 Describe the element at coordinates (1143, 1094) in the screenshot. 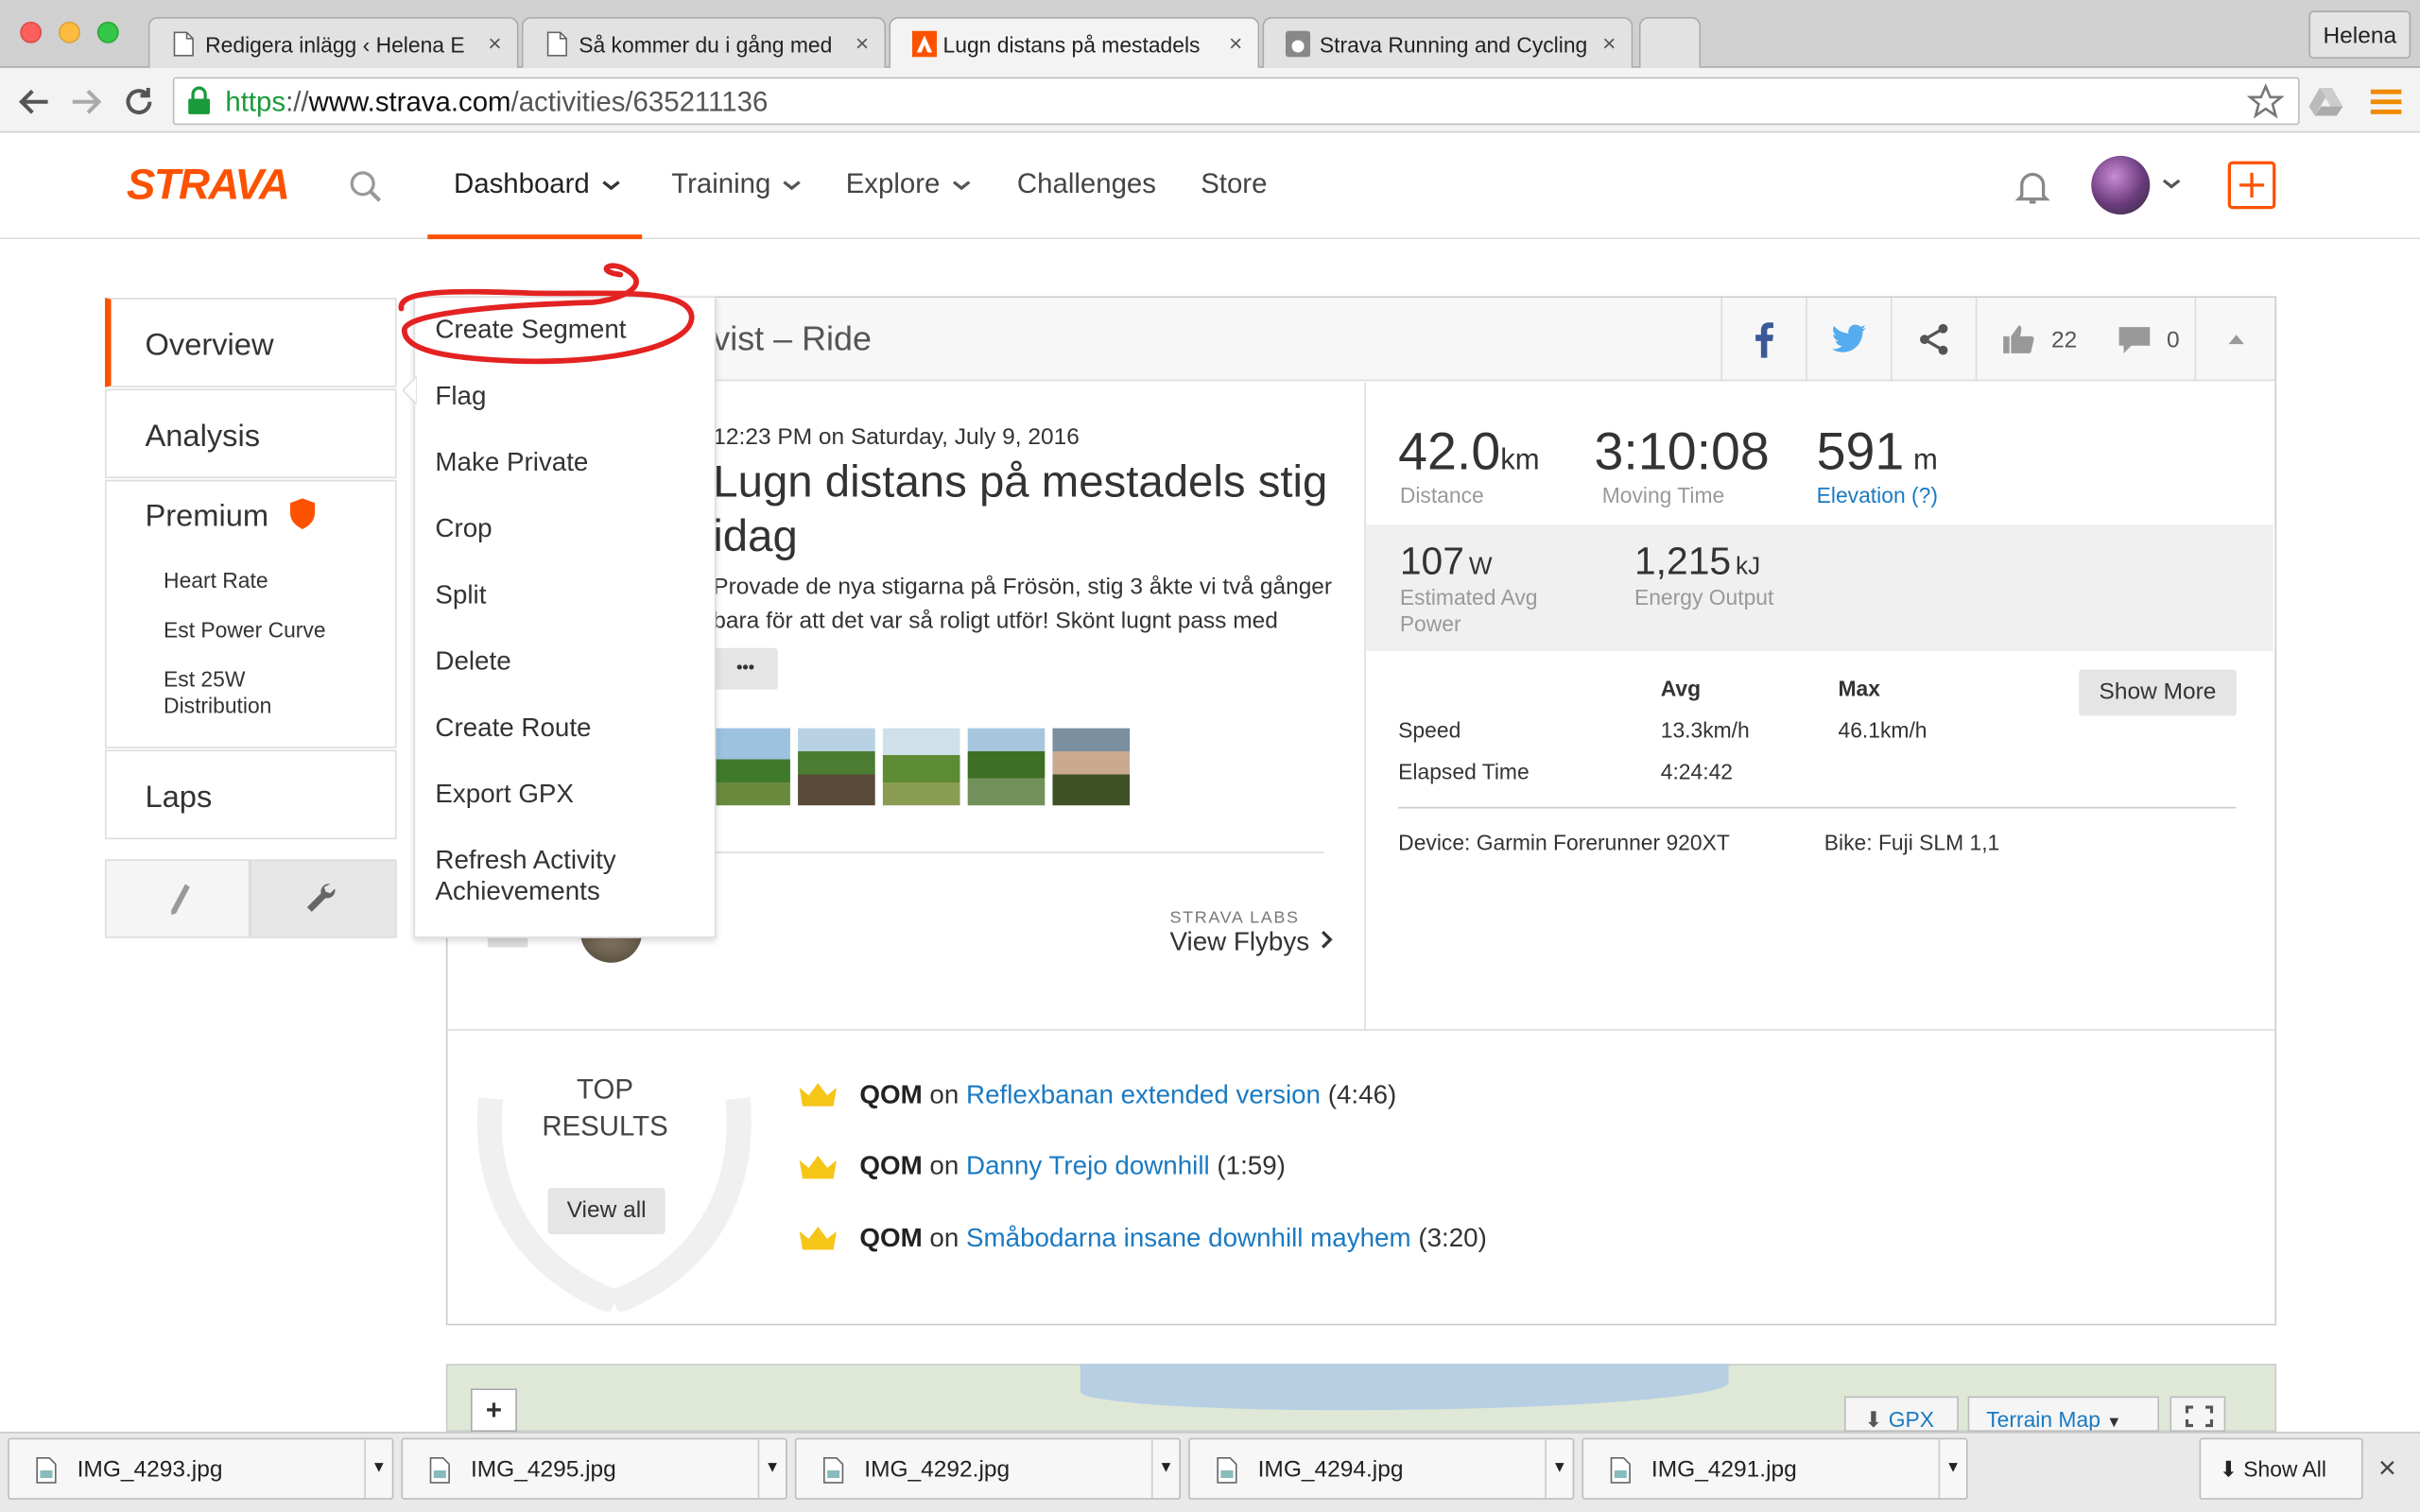

I see `segment-link: Reflexbanan extended version` at that location.